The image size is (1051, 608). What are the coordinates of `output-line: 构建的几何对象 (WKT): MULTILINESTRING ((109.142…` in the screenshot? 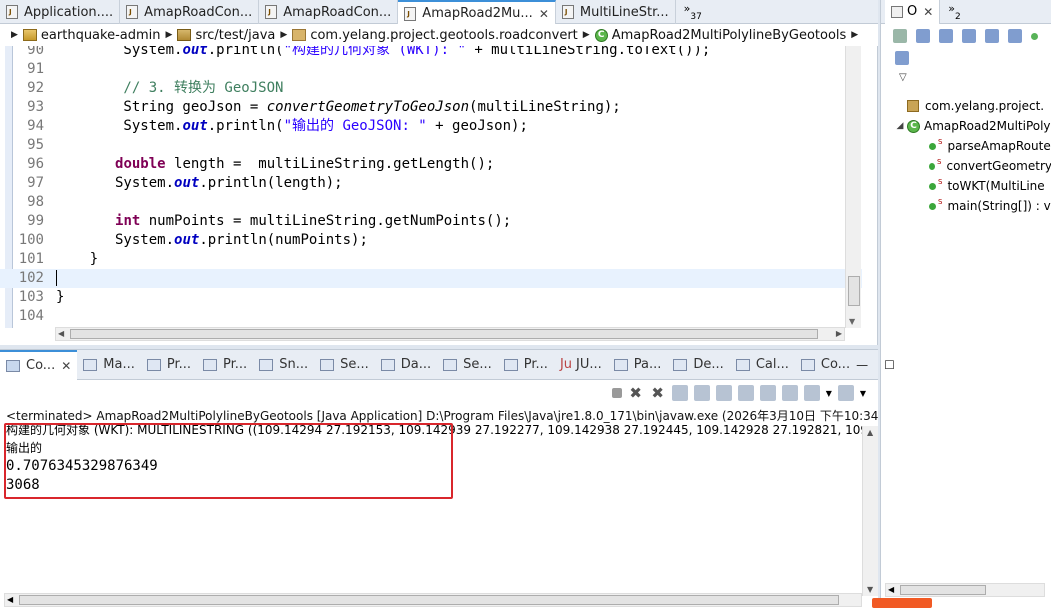 It's located at (434, 431).